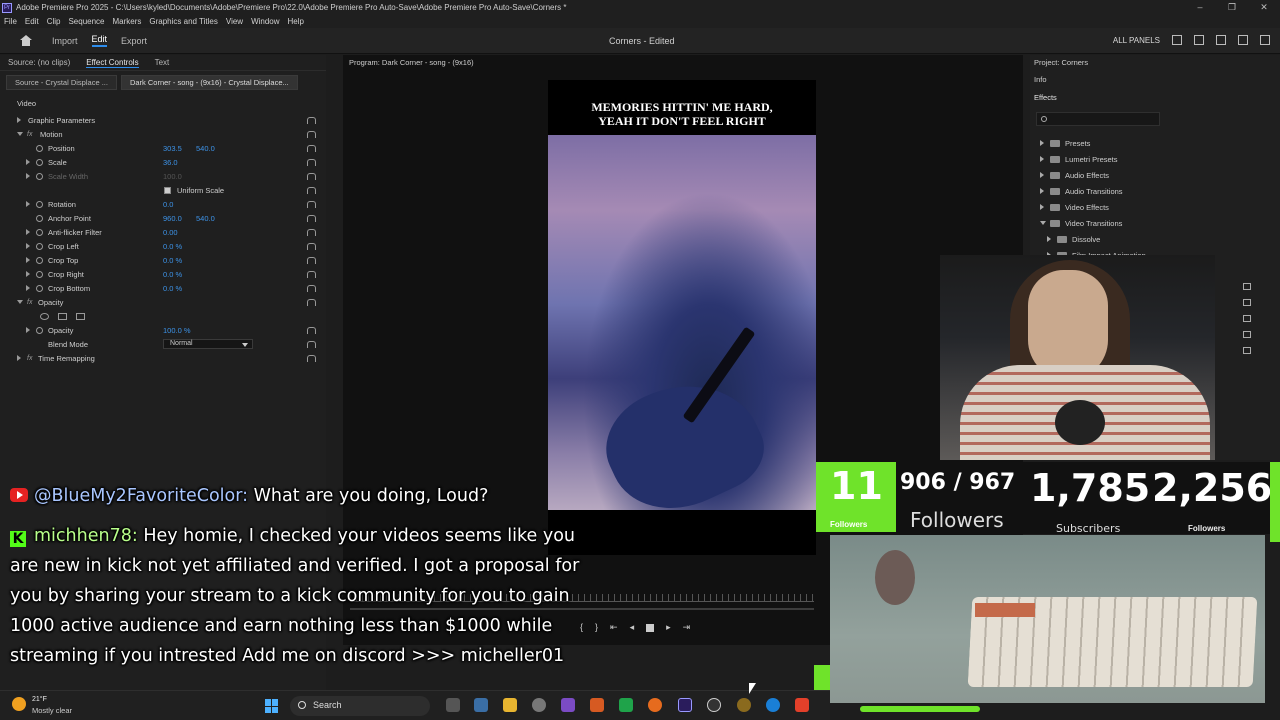  I want to click on sheets-icon, so click(626, 705).